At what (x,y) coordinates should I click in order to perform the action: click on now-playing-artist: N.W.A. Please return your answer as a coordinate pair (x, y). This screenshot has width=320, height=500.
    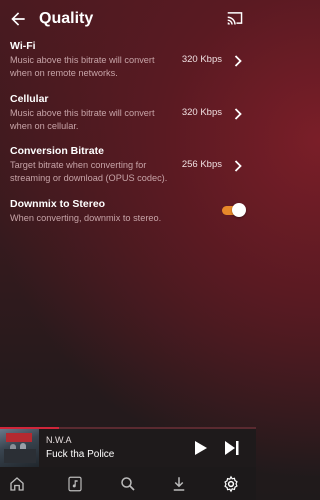
    Looking at the image, I should click on (59, 440).